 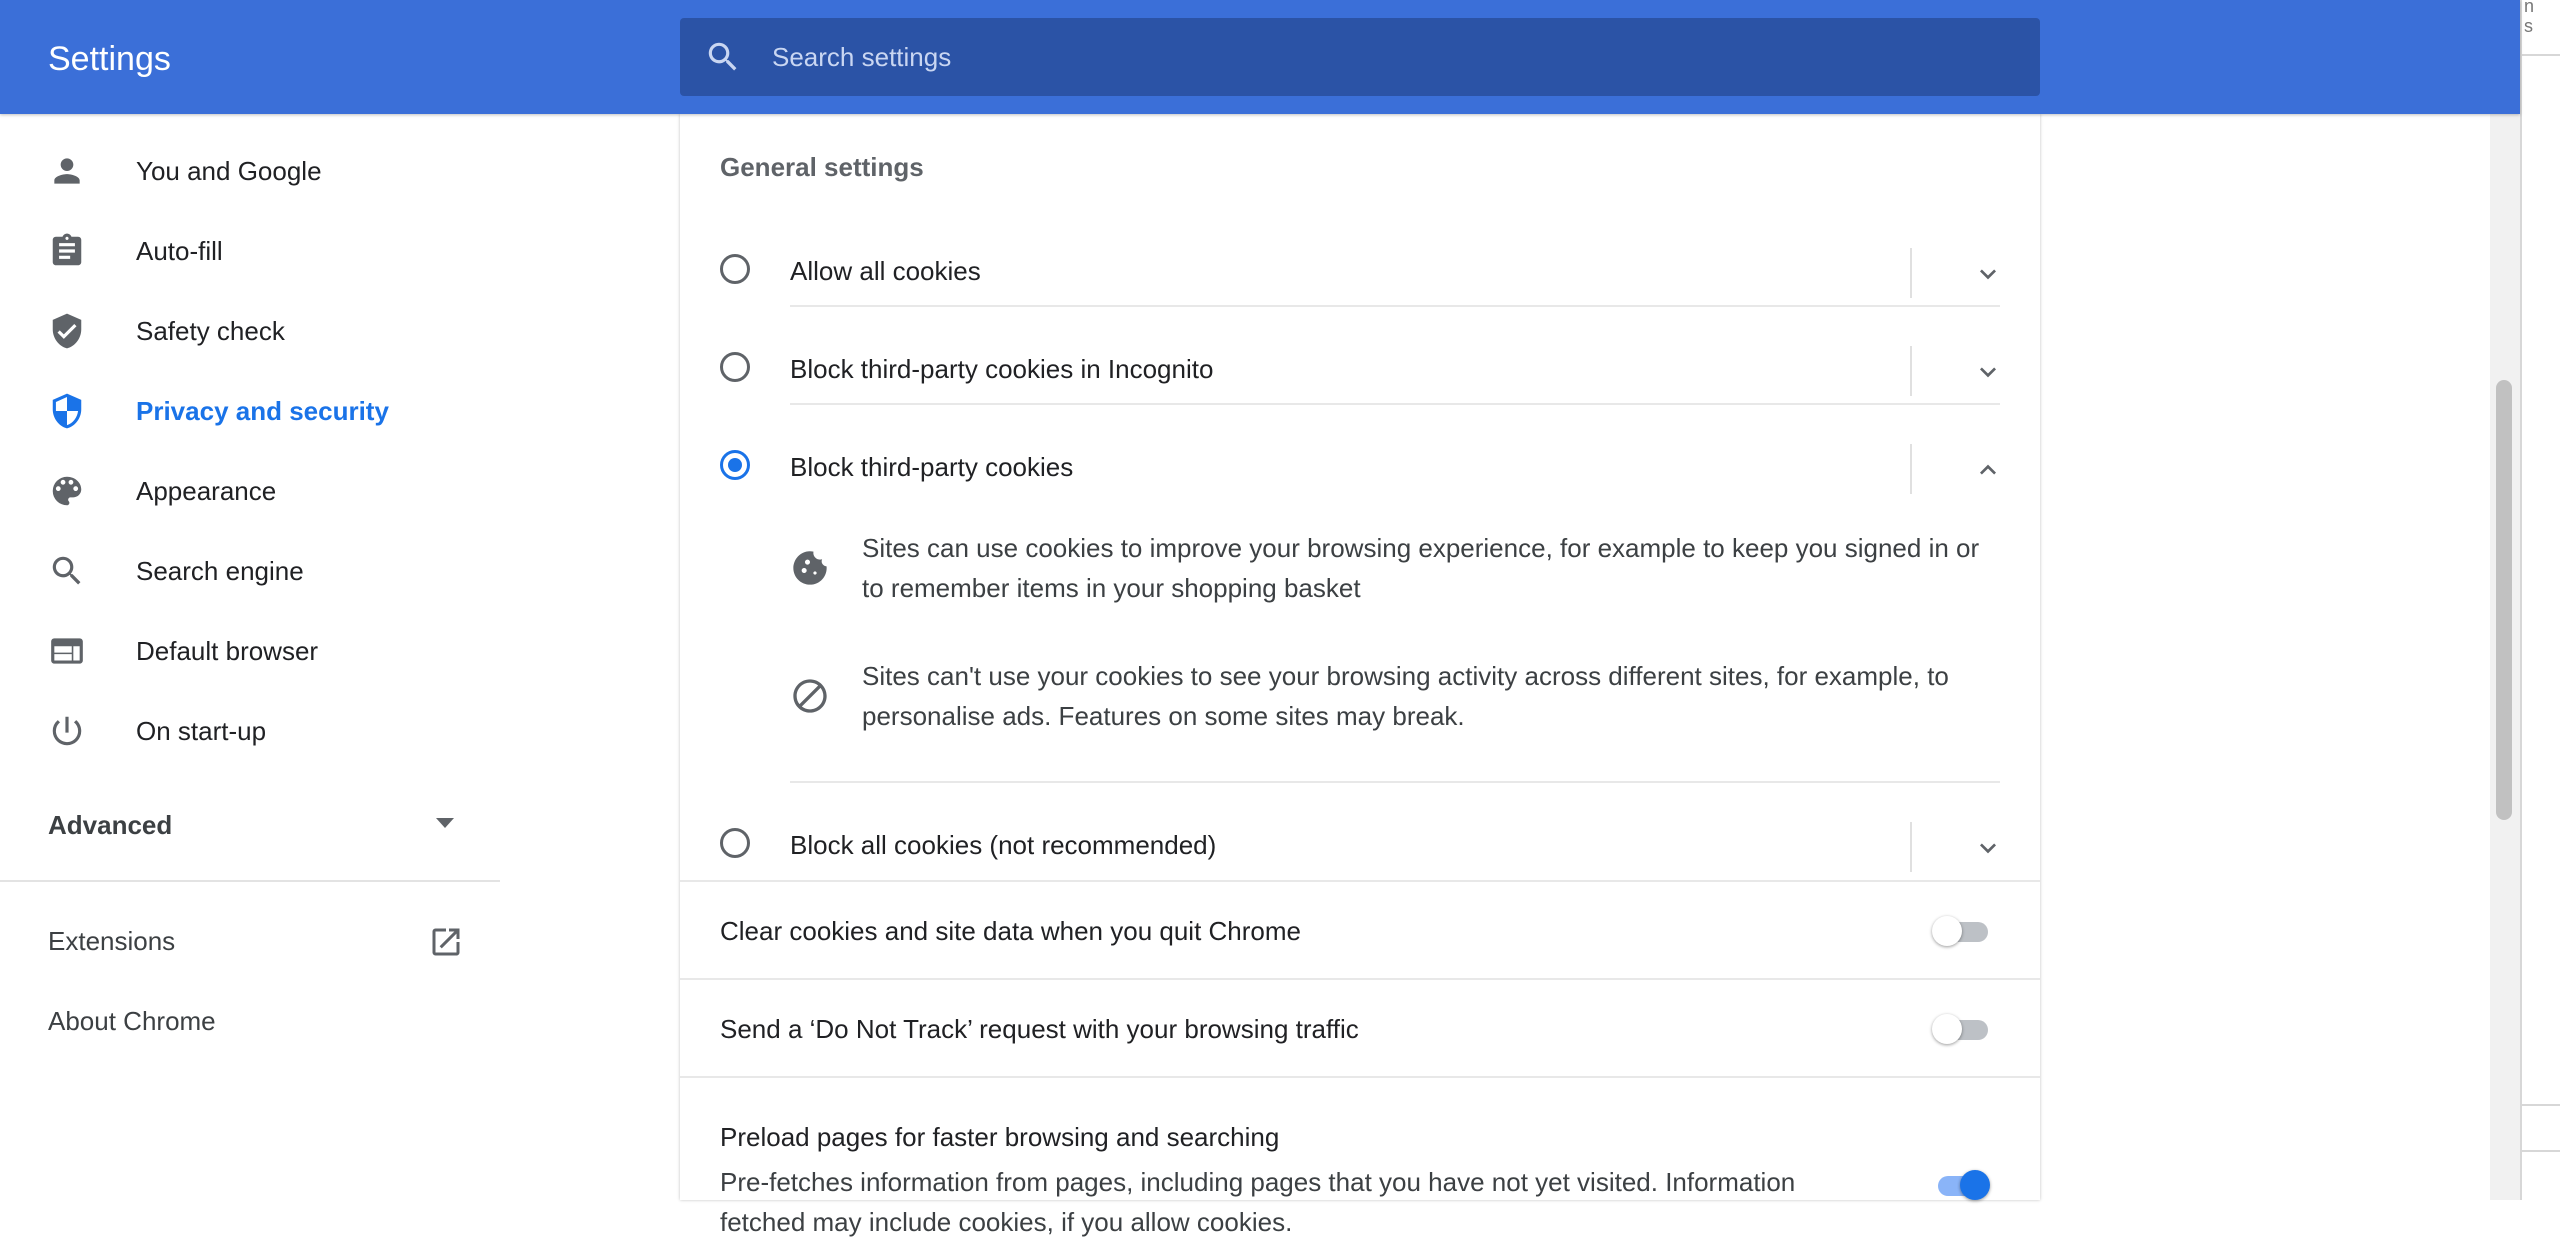 I want to click on shield-half-icon, so click(x=67, y=411).